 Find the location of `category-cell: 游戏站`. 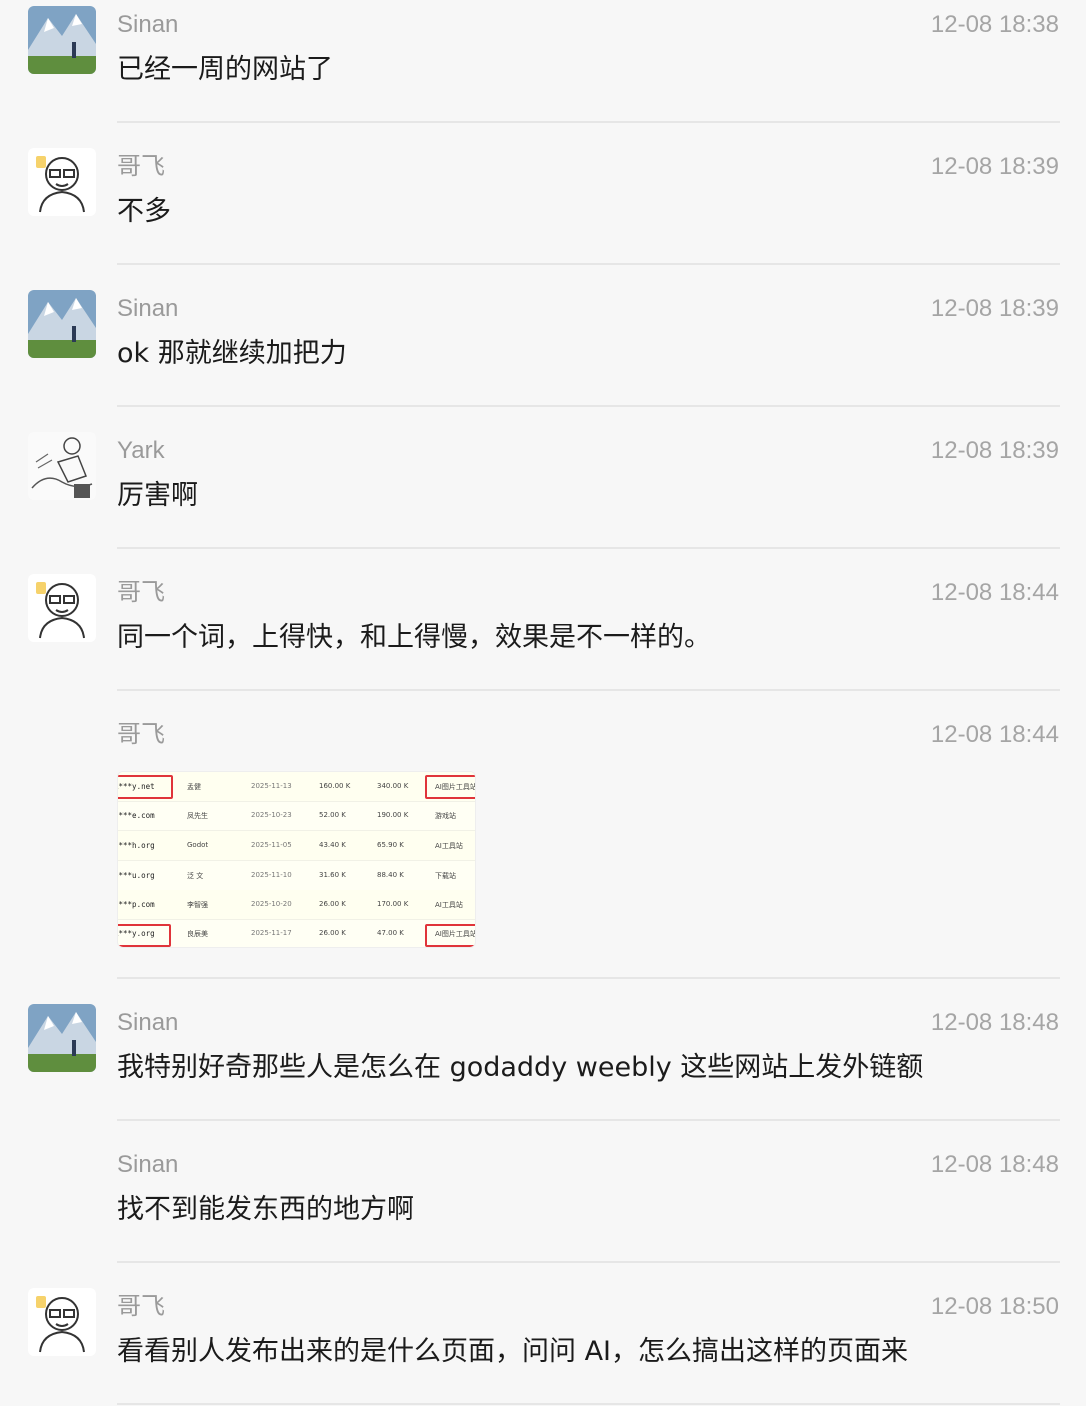

category-cell: 游戏站 is located at coordinates (445, 816).